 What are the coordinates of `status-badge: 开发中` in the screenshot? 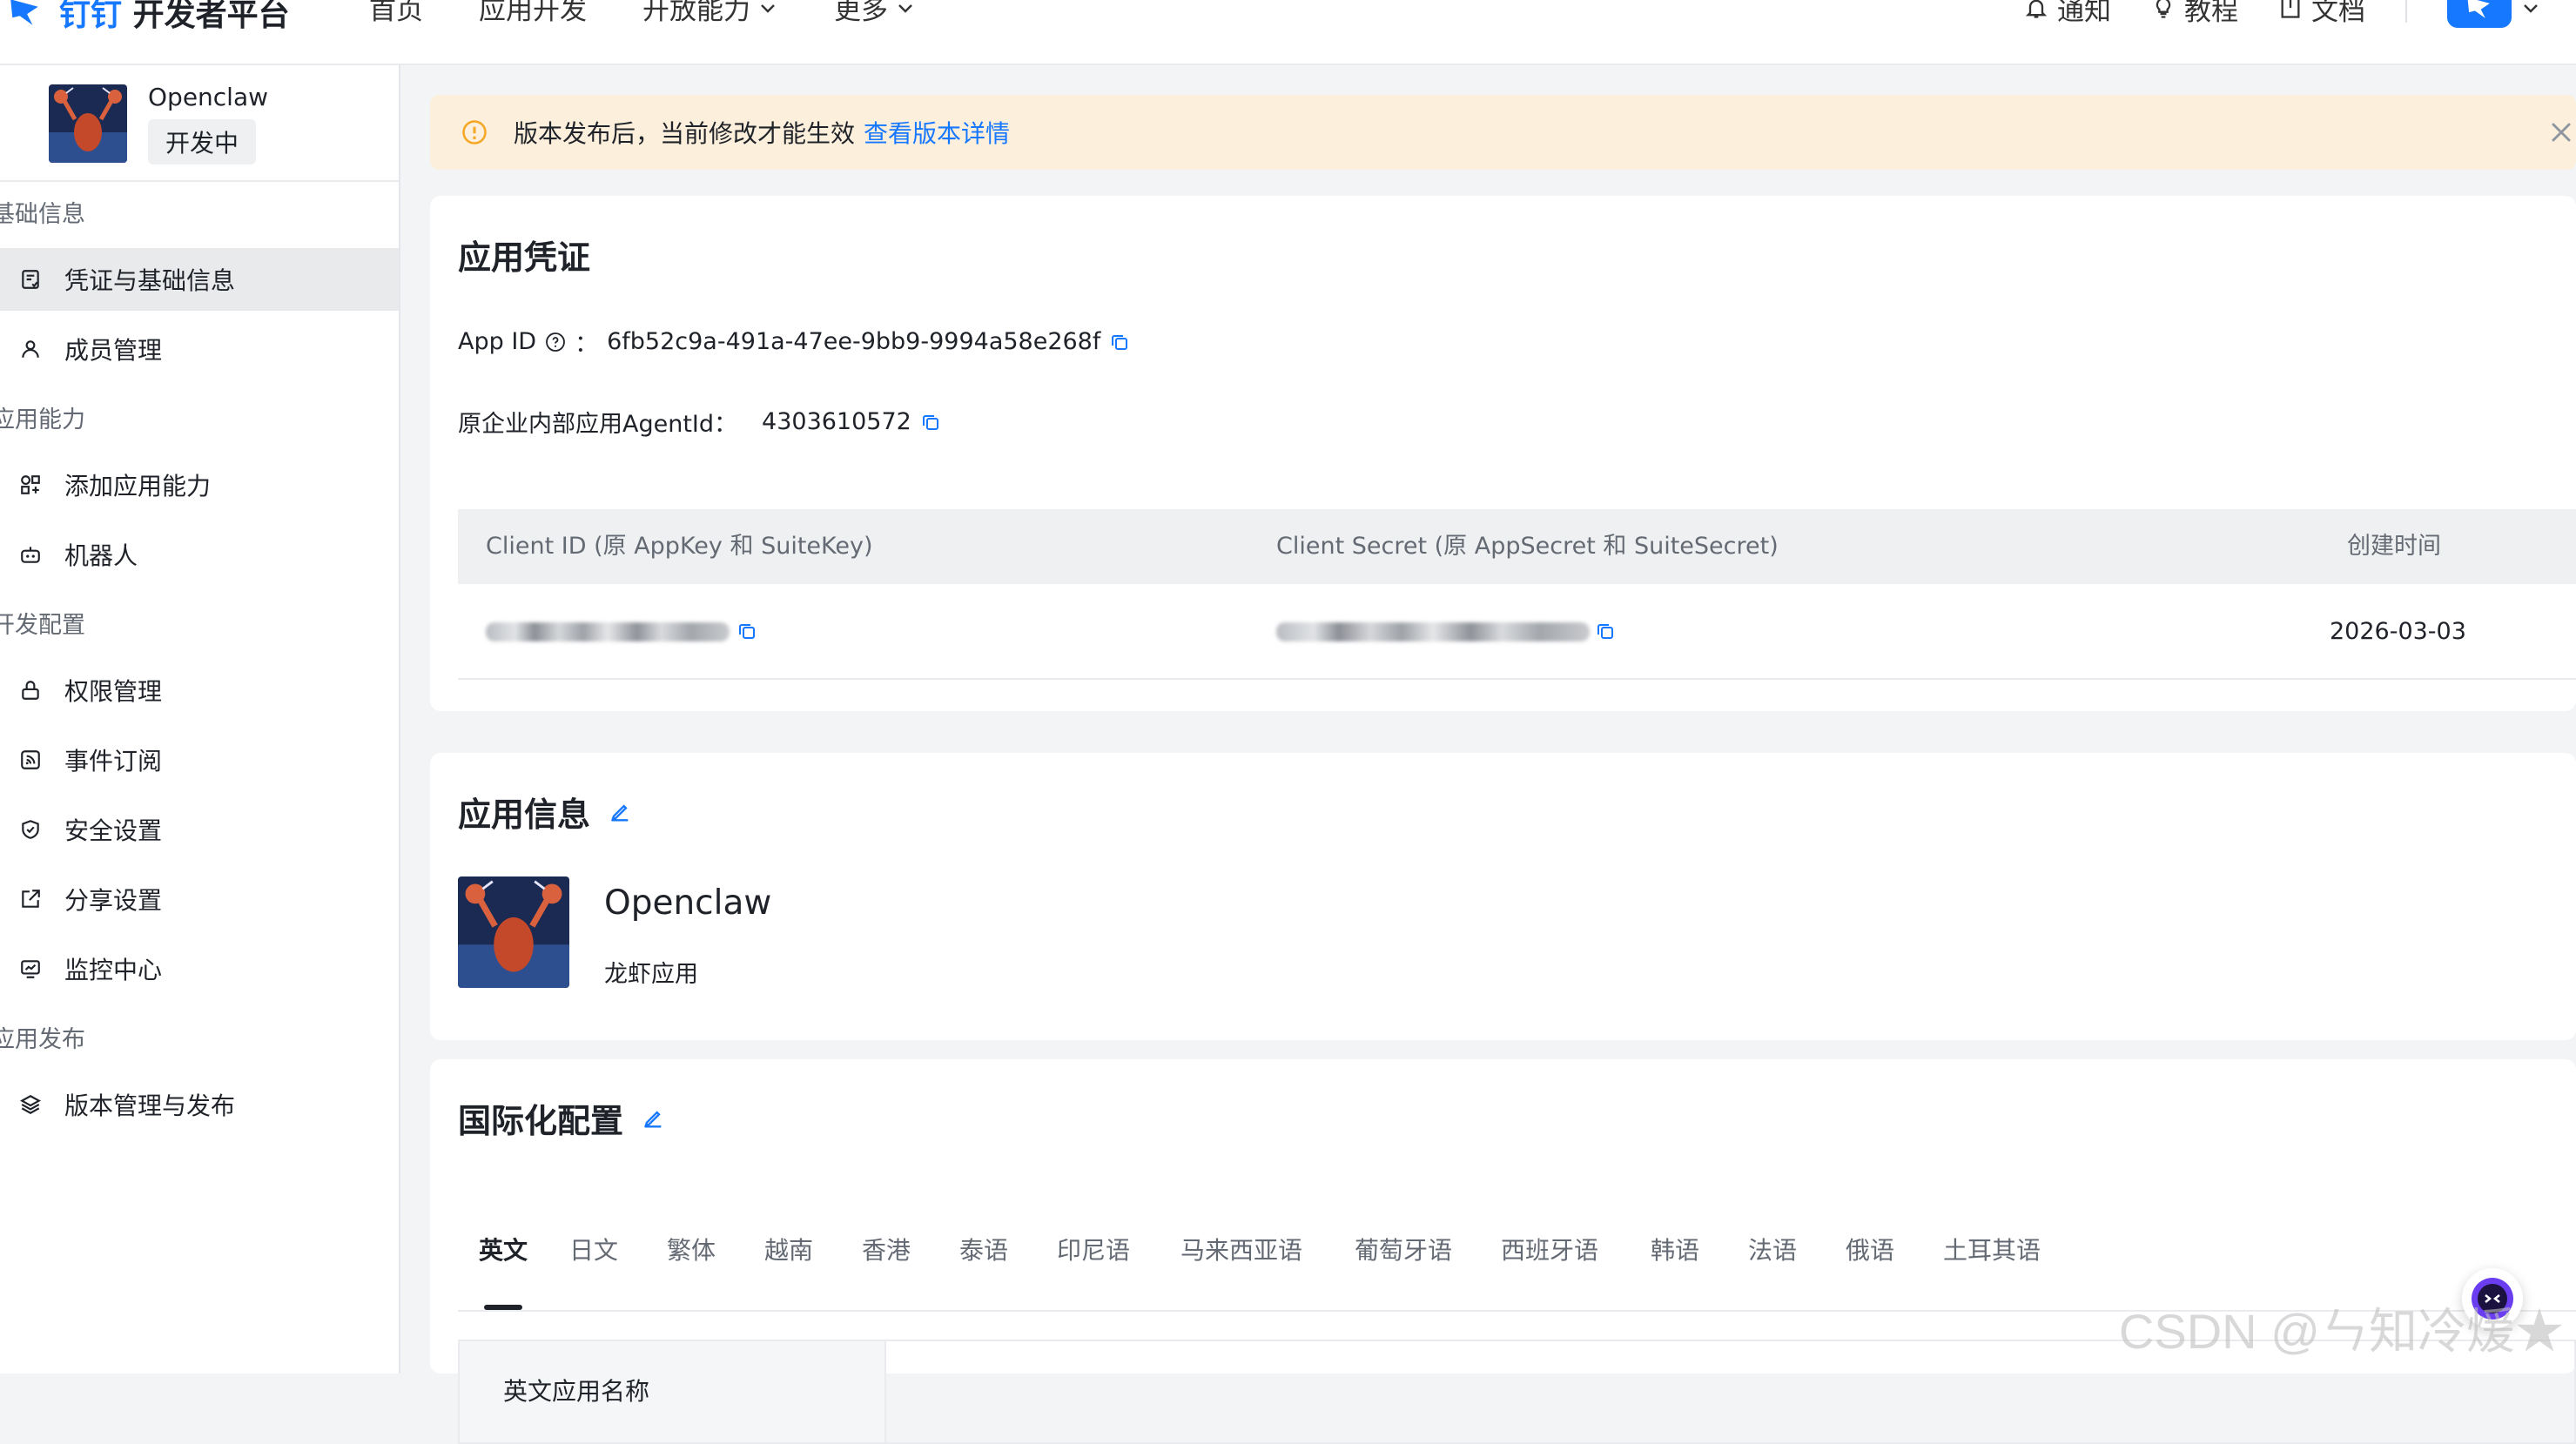 It's located at (202, 142).